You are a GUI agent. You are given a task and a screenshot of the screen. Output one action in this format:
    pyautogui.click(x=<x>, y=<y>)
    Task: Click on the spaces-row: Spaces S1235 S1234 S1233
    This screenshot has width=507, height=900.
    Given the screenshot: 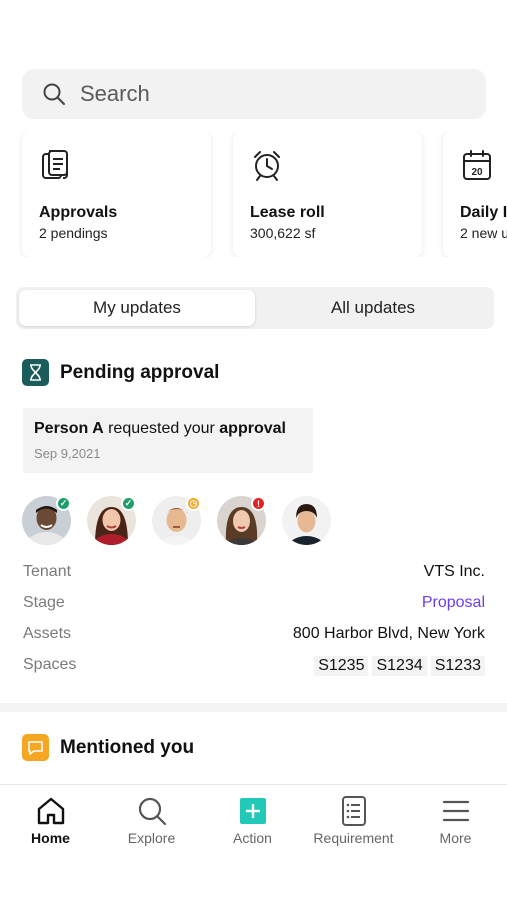 What is the action you would take?
    pyautogui.click(x=254, y=667)
    